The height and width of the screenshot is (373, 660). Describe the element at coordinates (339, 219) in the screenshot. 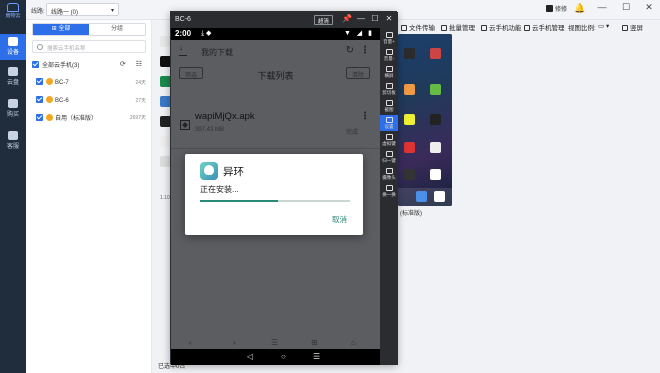

I see `cancel-button: 取消` at that location.